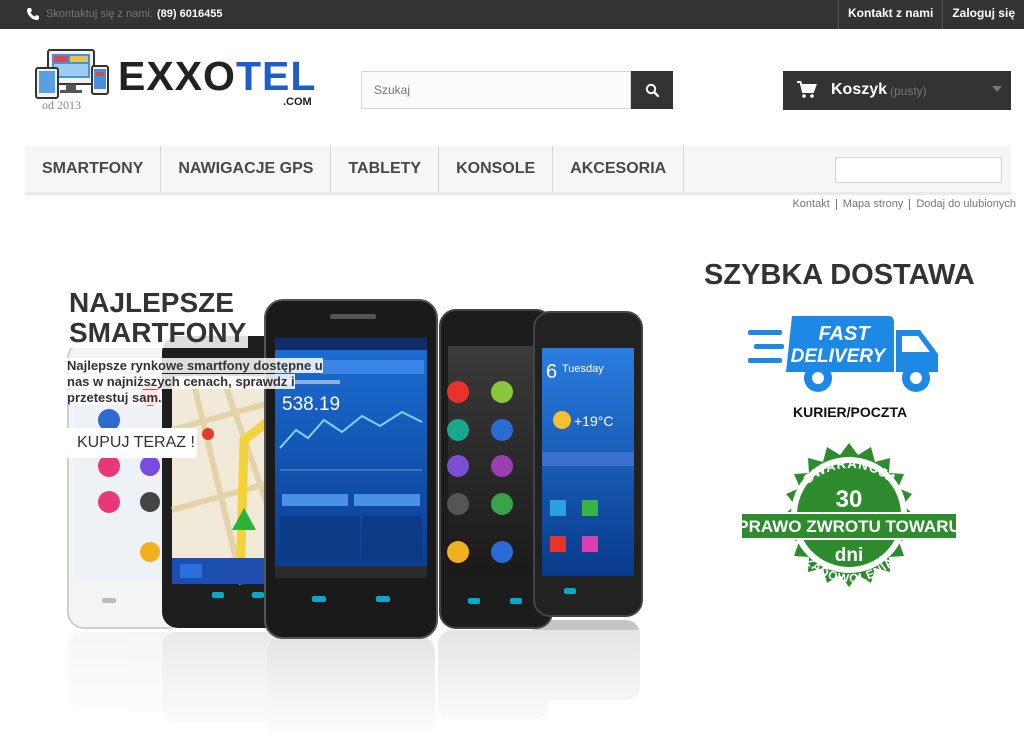 The width and height of the screenshot is (1024, 749). Describe the element at coordinates (839, 356) in the screenshot. I see `truck-line2: DELIVERY` at that location.